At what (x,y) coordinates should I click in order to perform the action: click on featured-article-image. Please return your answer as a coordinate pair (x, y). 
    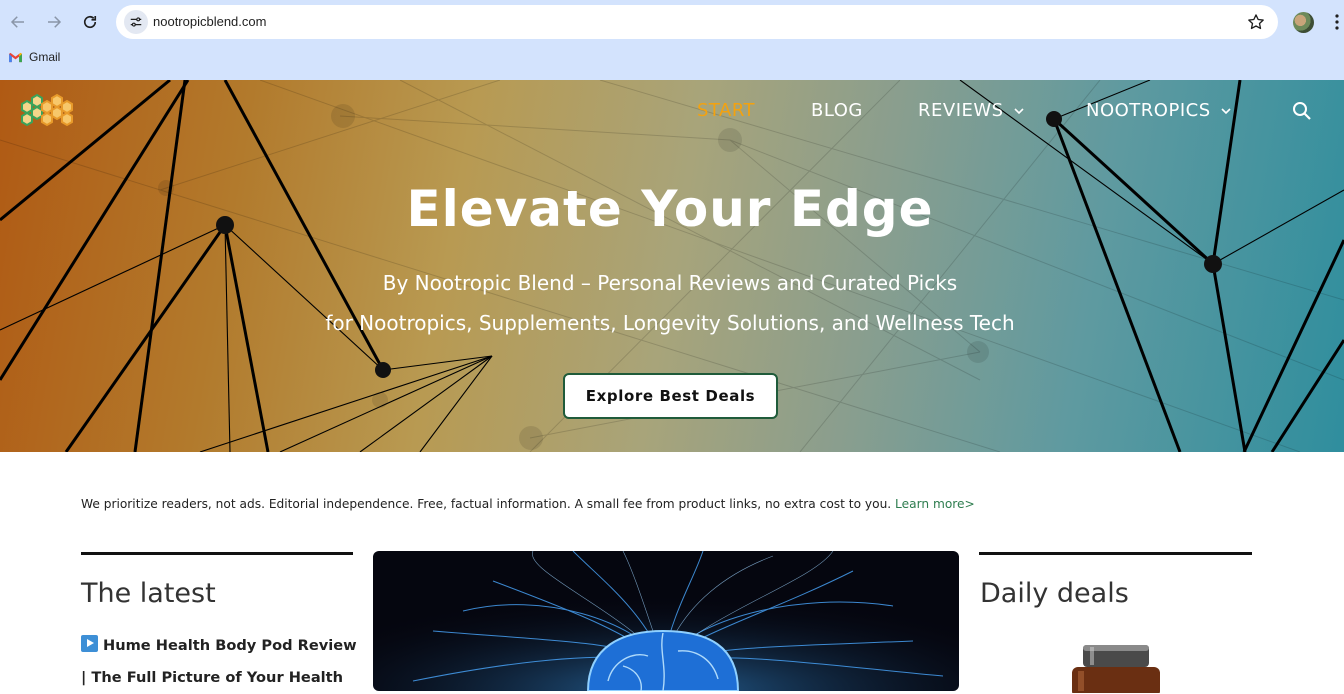
    Looking at the image, I should click on (666, 621).